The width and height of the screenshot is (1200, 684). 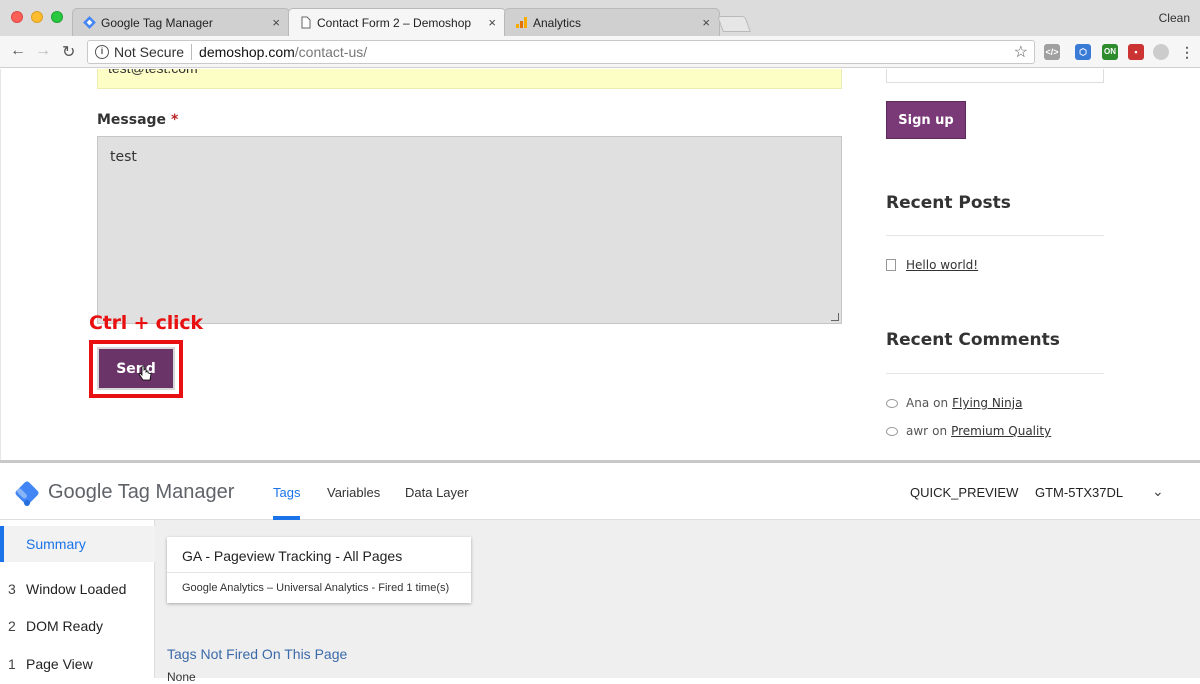 What do you see at coordinates (973, 340) in the screenshot?
I see `recent-comments-heading: Recent Comments` at bounding box center [973, 340].